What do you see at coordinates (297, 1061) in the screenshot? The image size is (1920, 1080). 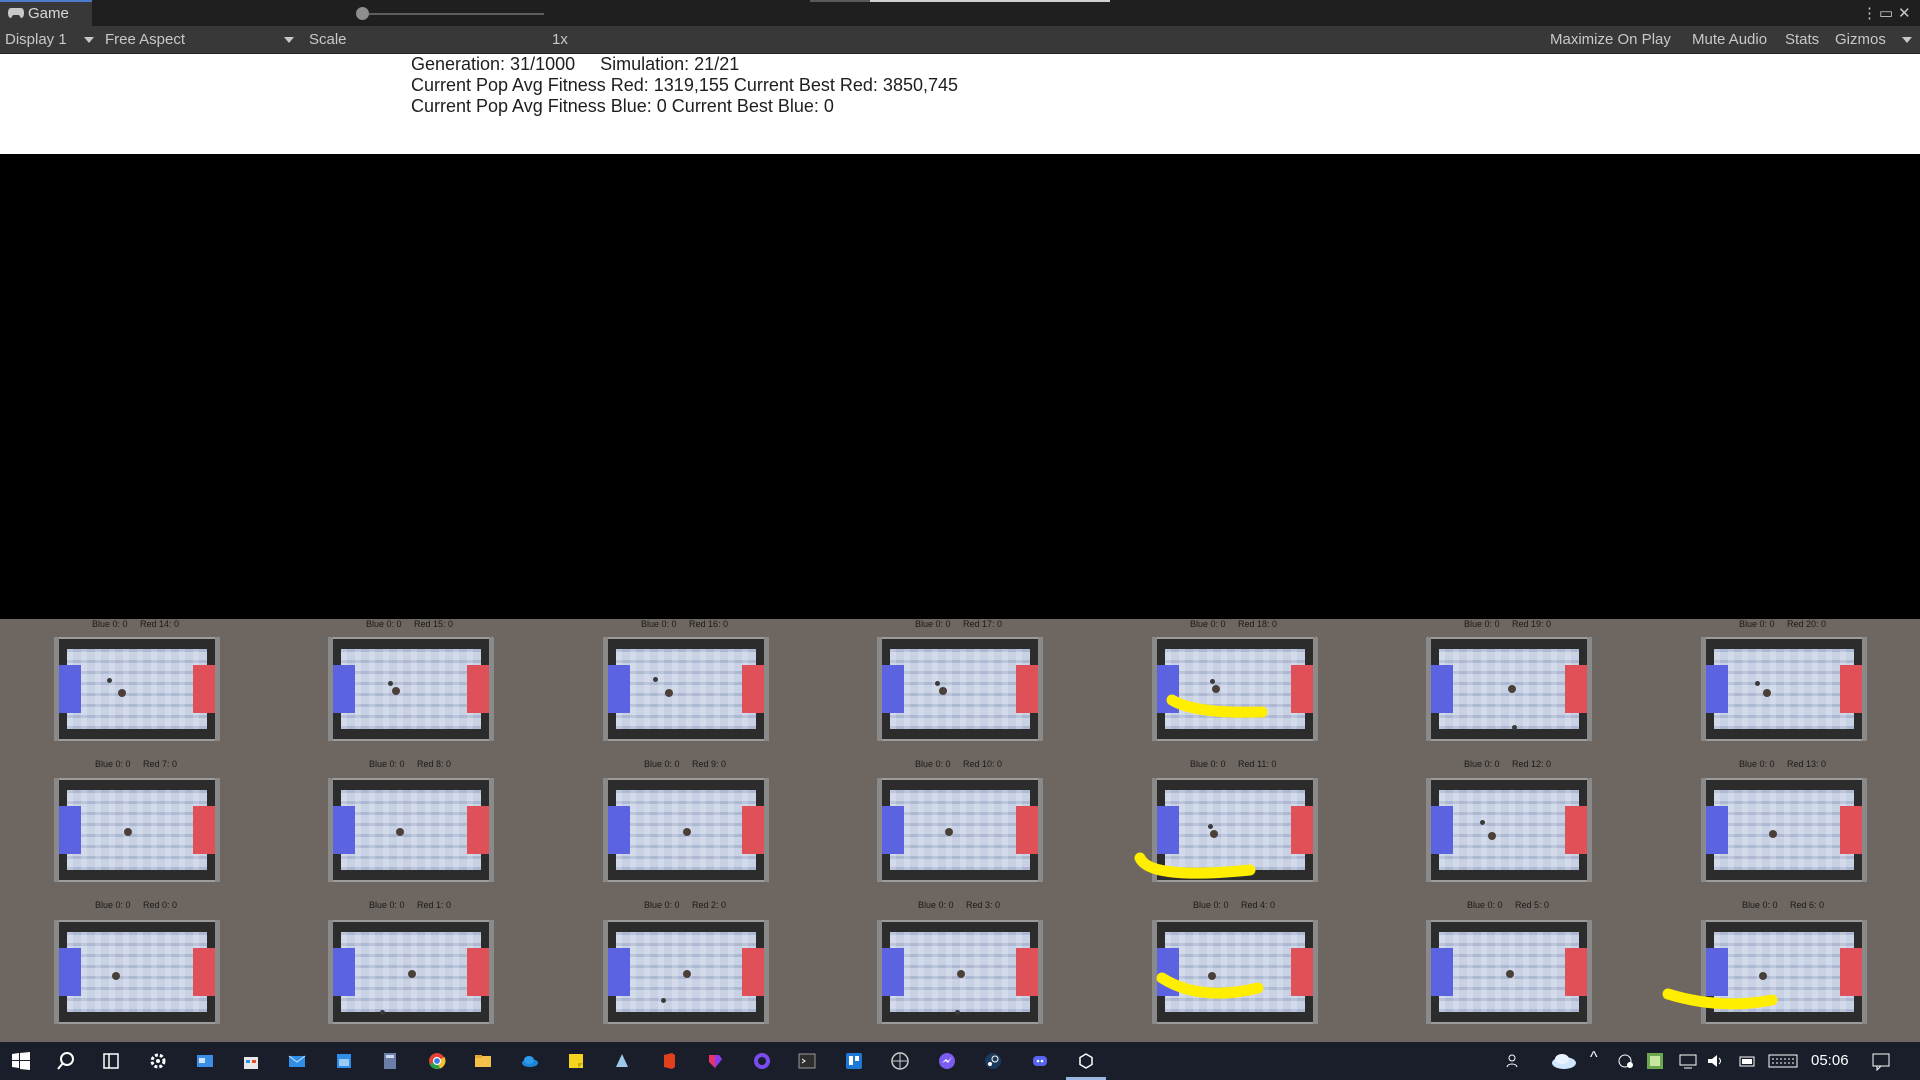 I see `mail-icon` at bounding box center [297, 1061].